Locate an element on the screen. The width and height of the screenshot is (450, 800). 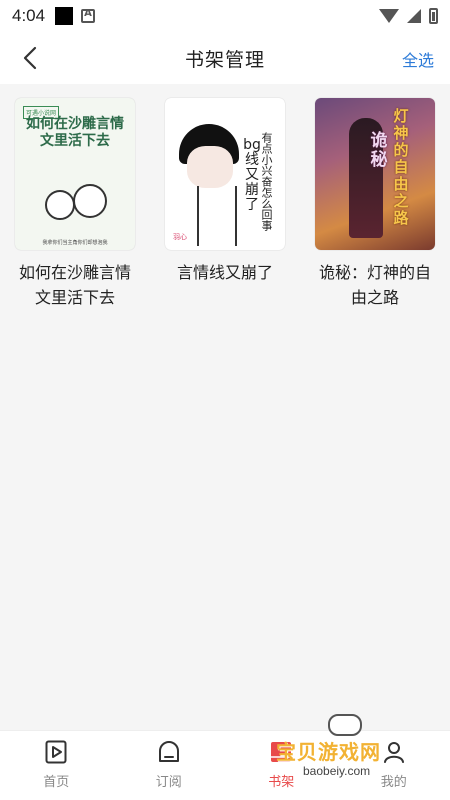
page-title: 书架管理 is located at coordinates (224, 59).